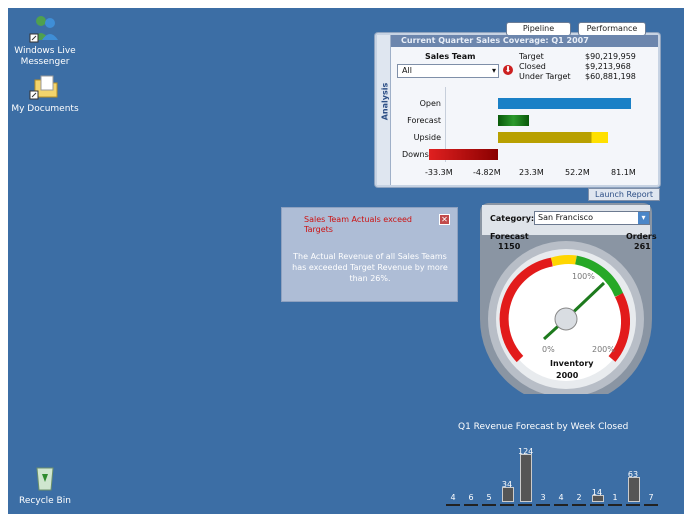 This screenshot has width=690, height=515. I want to click on desktop-icon-my-documents: My Documents, so click(45, 92).